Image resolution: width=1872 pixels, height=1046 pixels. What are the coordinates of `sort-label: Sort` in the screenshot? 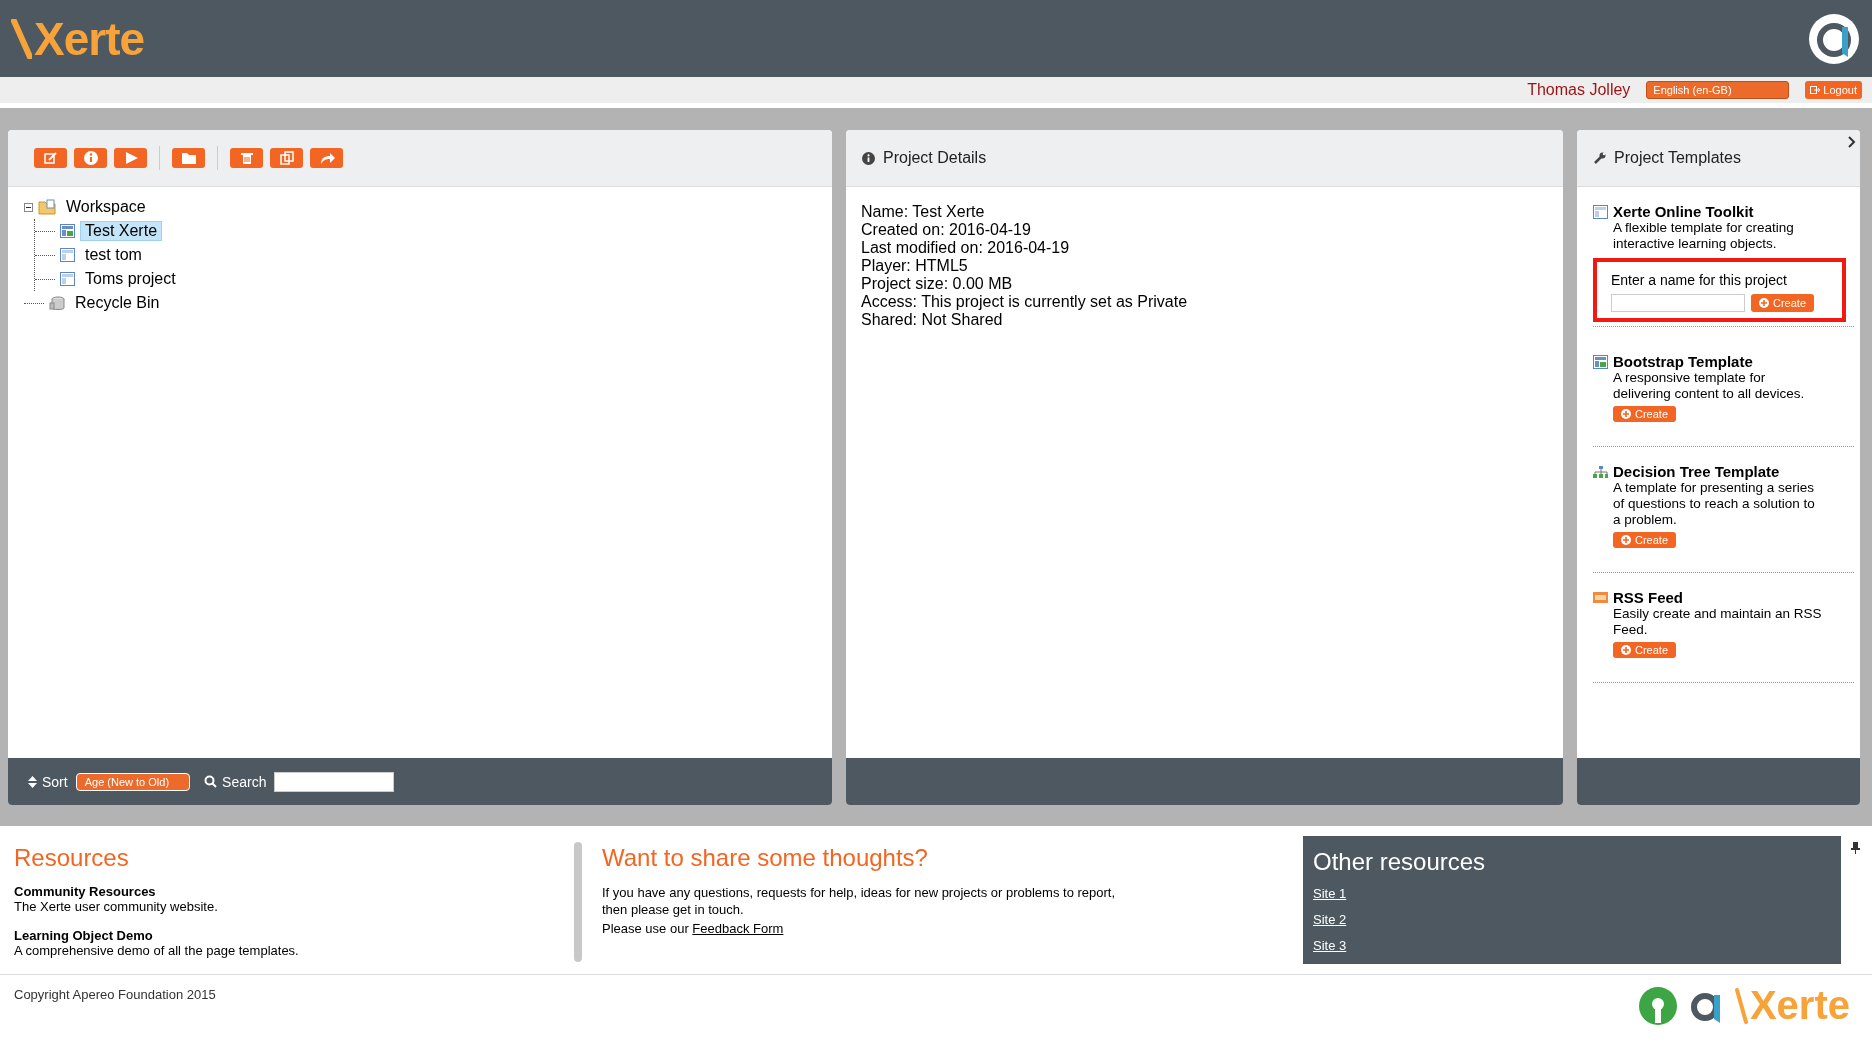 It's located at (55, 781).